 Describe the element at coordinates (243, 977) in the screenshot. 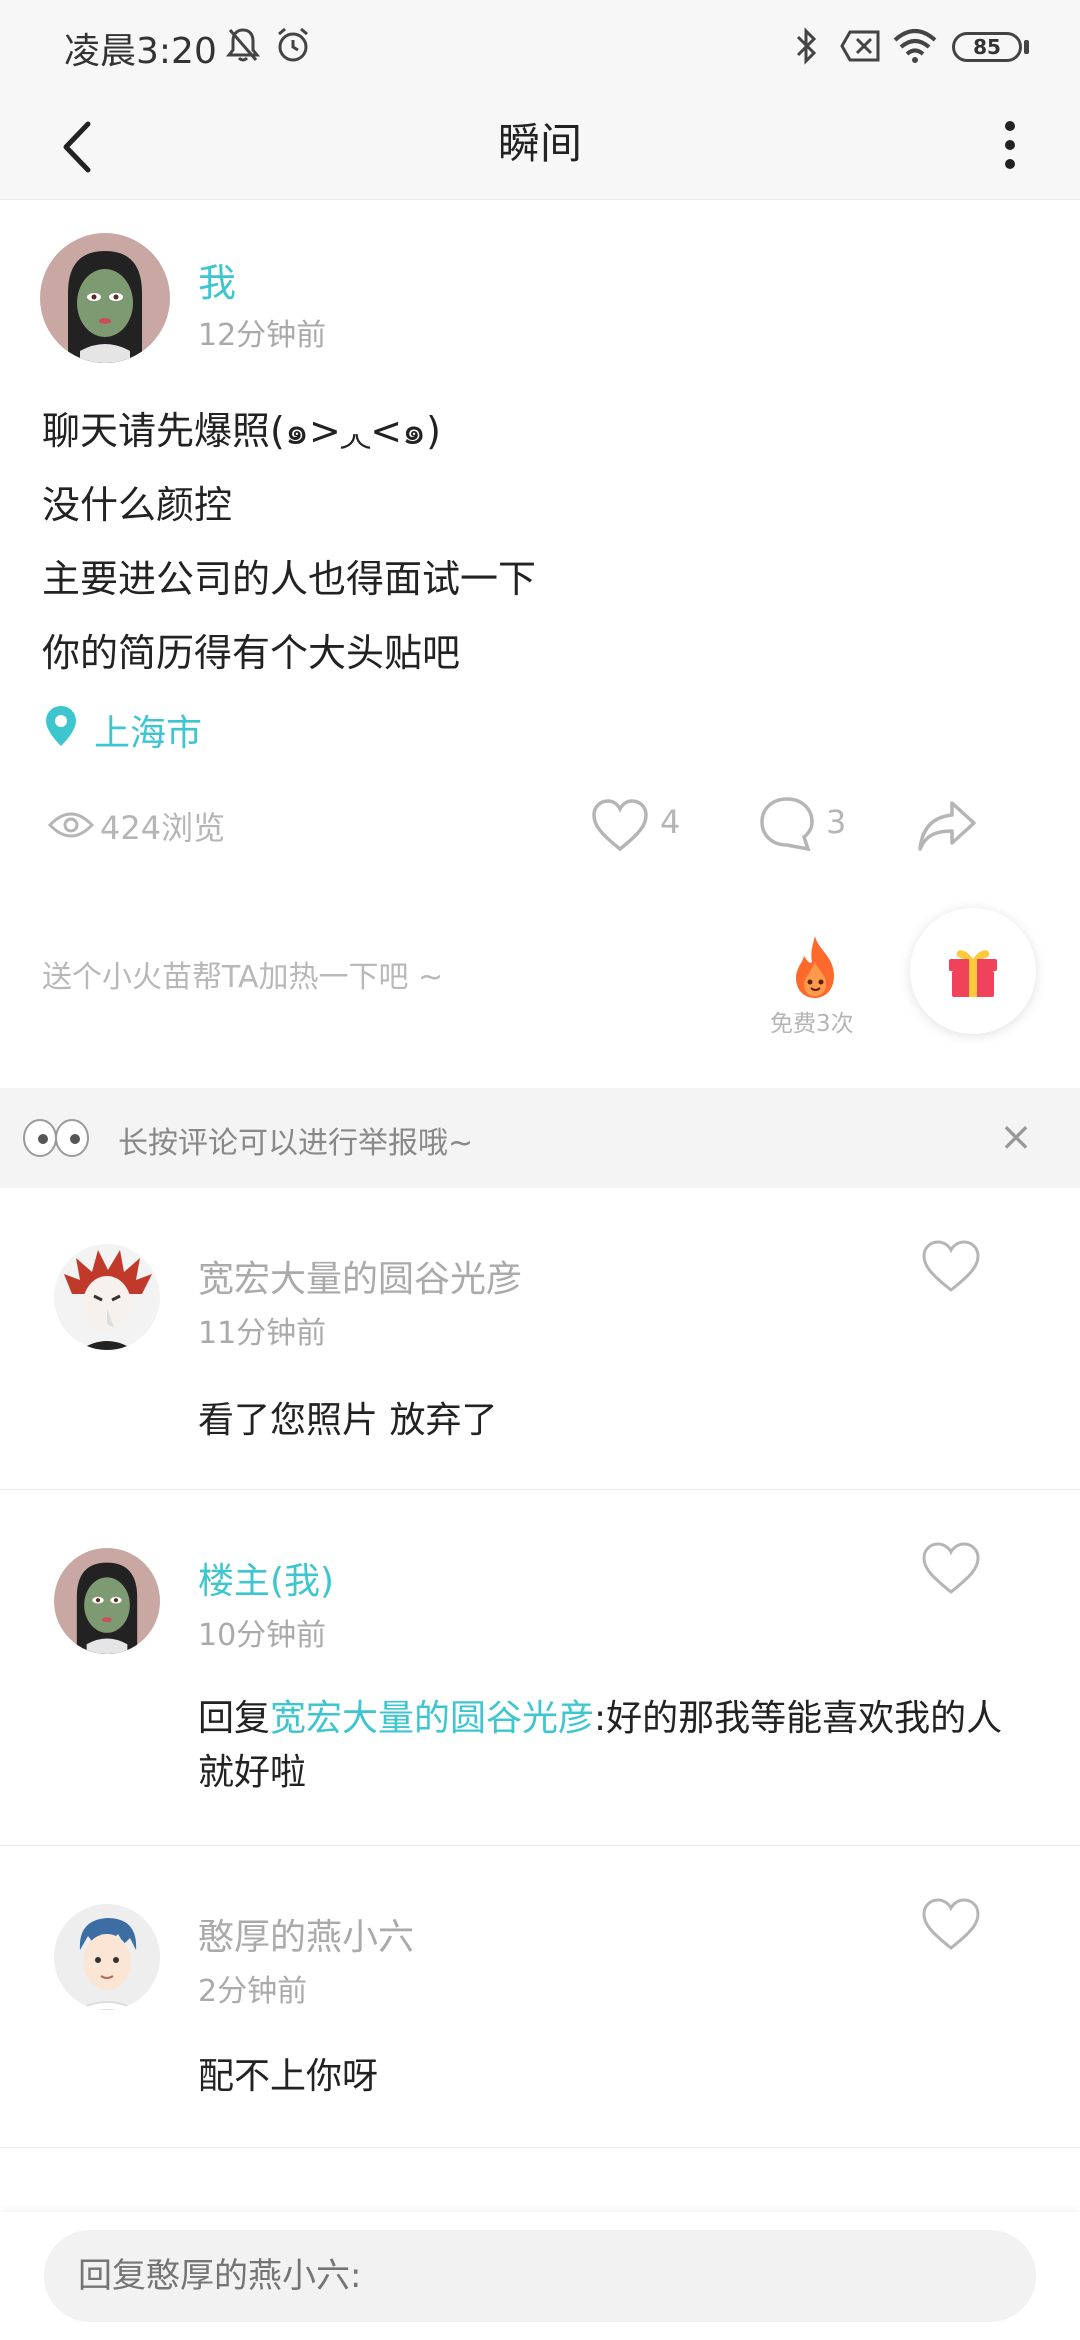

I see `boost-prompt: 送个小火苗帮TA加热一下吧 ~` at that location.